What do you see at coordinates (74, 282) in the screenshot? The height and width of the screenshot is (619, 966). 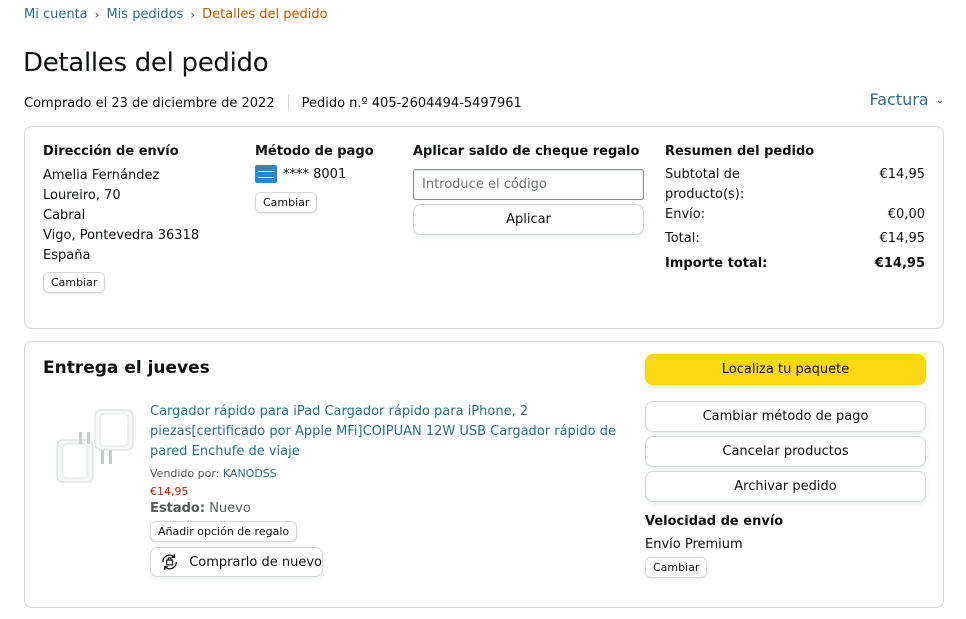 I see `change-address-button: Cambiar` at bounding box center [74, 282].